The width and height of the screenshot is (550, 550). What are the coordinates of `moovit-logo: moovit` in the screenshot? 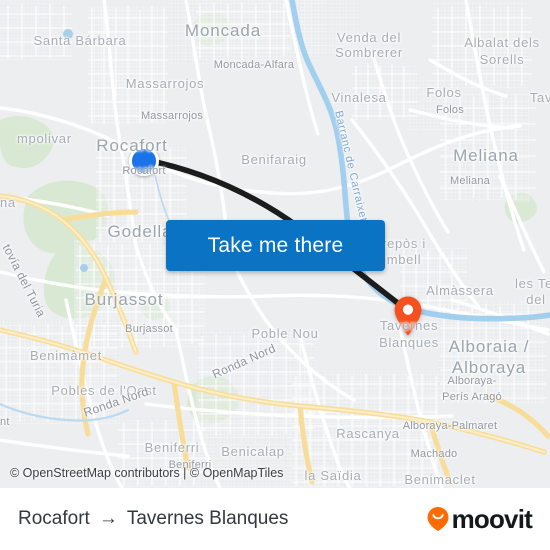 It's located at (479, 519).